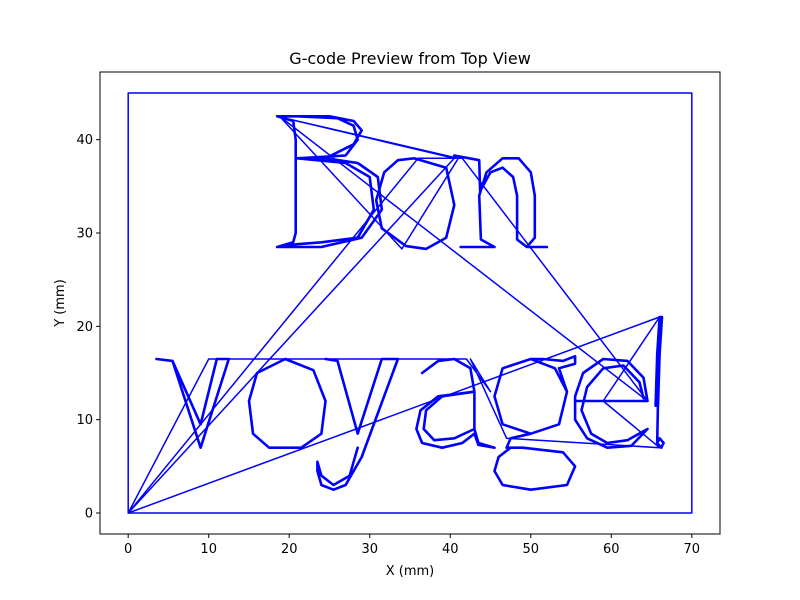 This screenshot has height=600, width=800. What do you see at coordinates (208, 549) in the screenshot?
I see `x-tick-label: 10` at bounding box center [208, 549].